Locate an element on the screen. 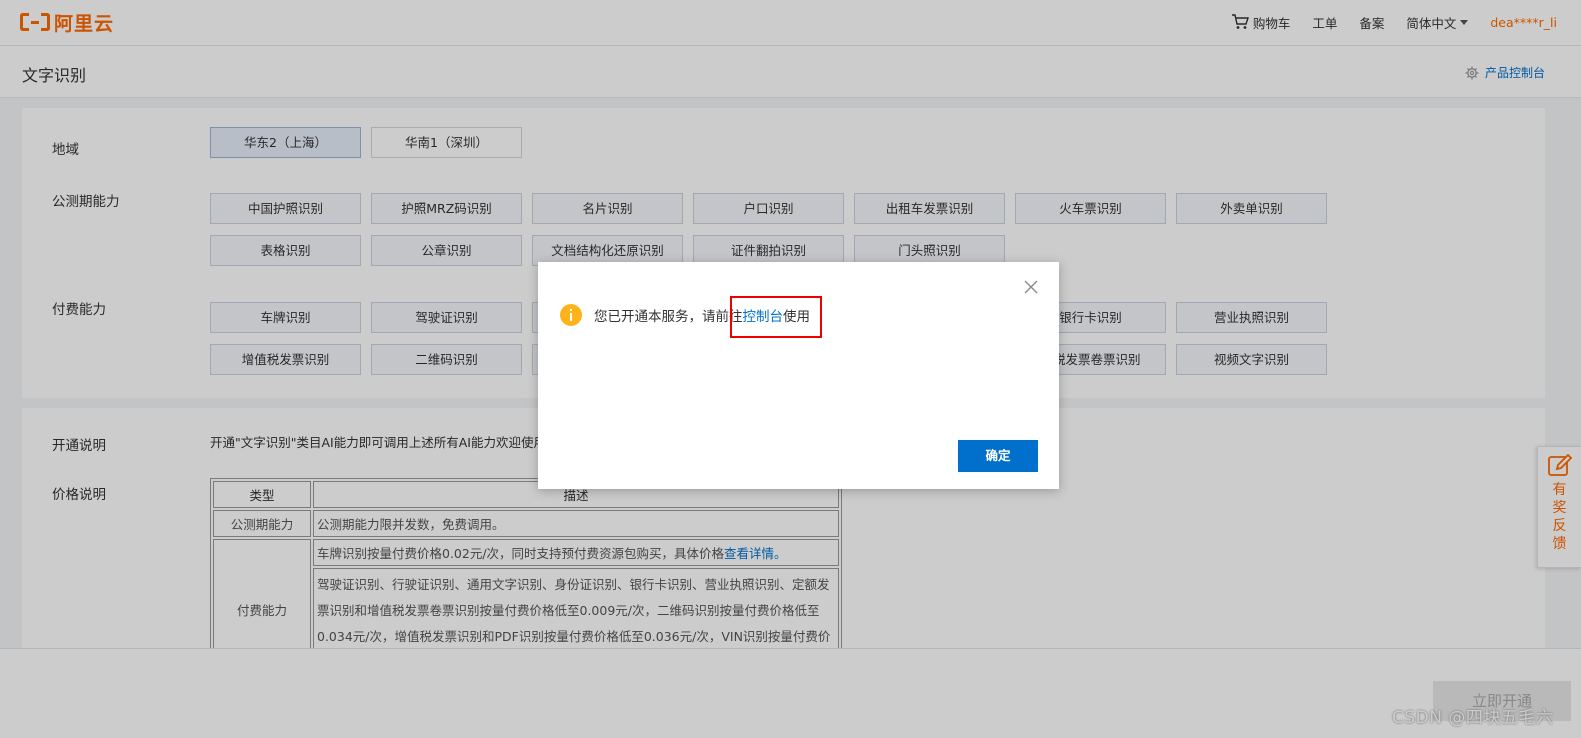 The image size is (1581, 738). close-icon is located at coordinates (1031, 287).